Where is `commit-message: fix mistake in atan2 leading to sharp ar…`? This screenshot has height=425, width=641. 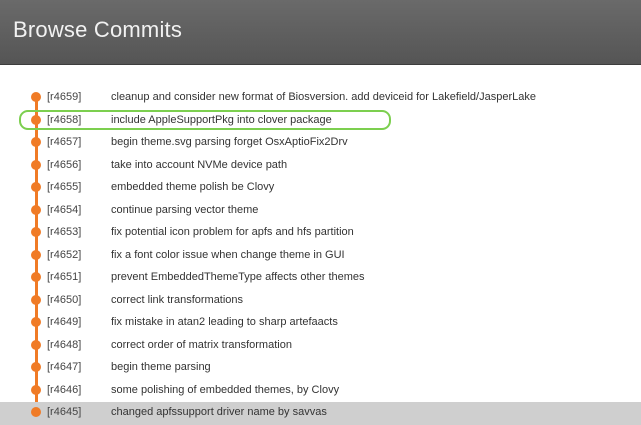
commit-message: fix mistake in atan2 leading to sharp ar… is located at coordinates (224, 322).